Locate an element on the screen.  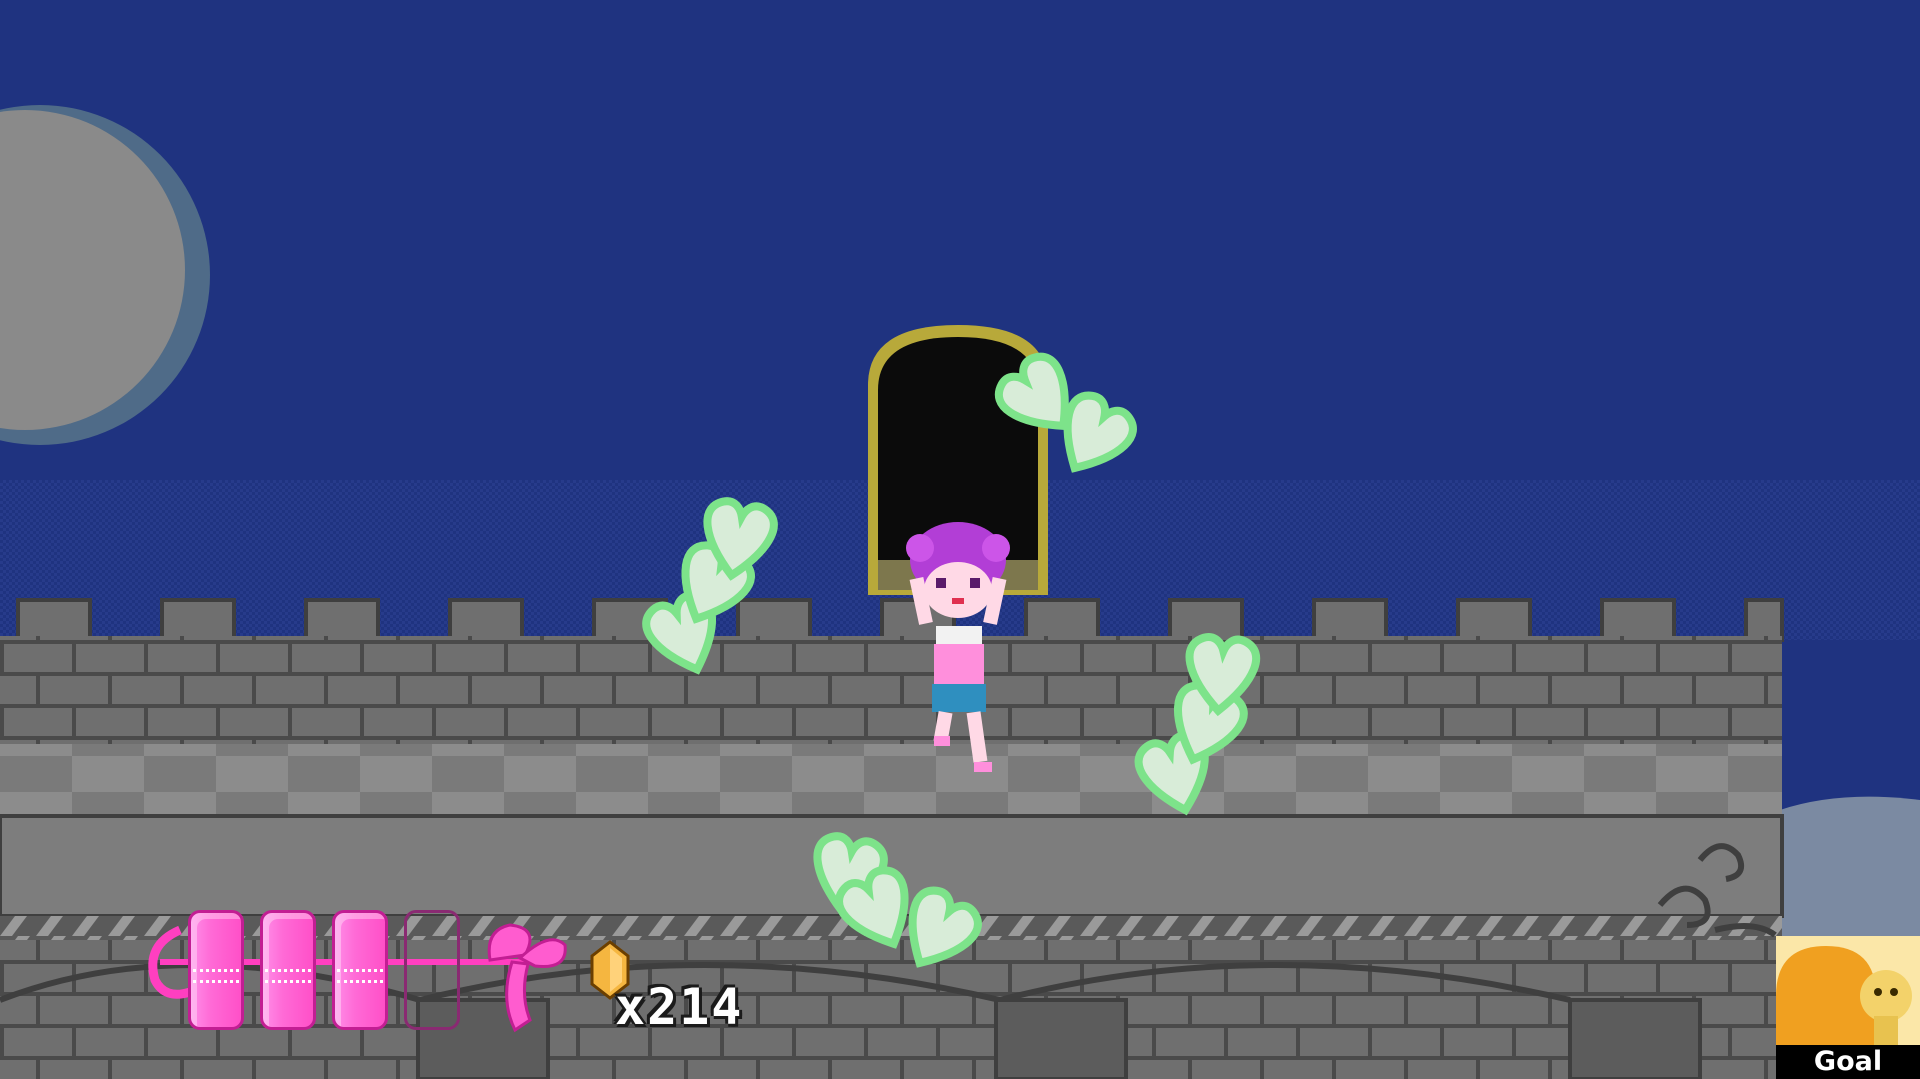
goal-panel: Goal is located at coordinates (1848, 1007).